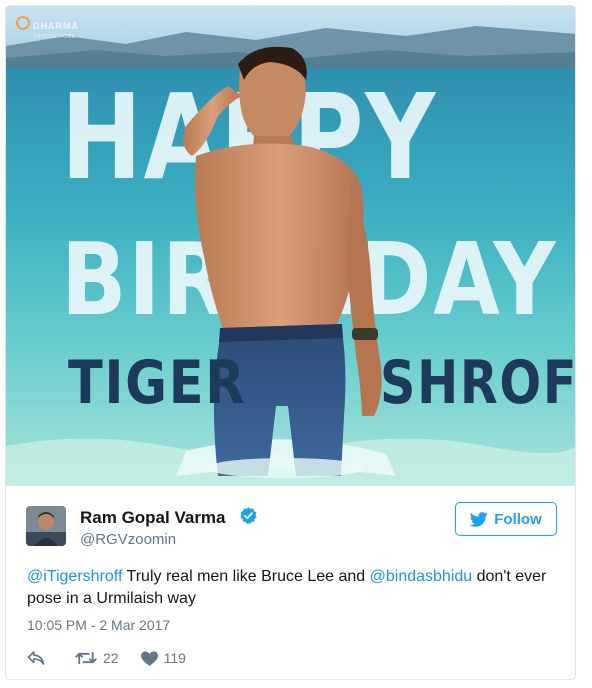 Image resolution: width=592 pixels, height=688 pixels. I want to click on retweet-button: 22, so click(97, 658).